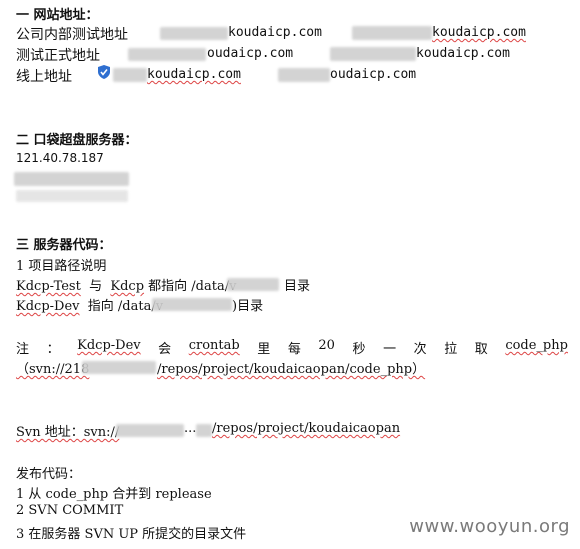  What do you see at coordinates (77, 140) in the screenshot?
I see `section-2-title: 二 口袋超盘服务器：` at bounding box center [77, 140].